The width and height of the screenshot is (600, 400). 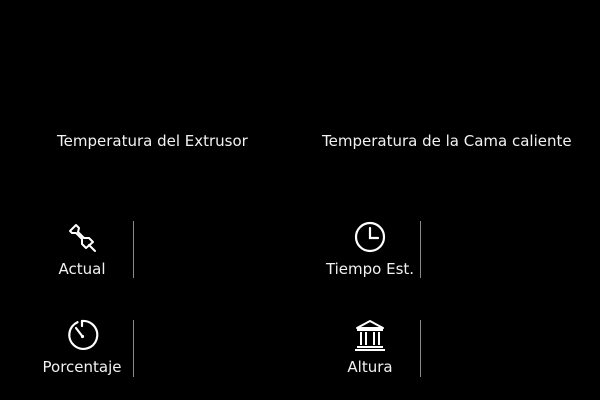 I want to click on bed-temperature-heading: Temperatura de la Cama caliente, so click(x=447, y=141).